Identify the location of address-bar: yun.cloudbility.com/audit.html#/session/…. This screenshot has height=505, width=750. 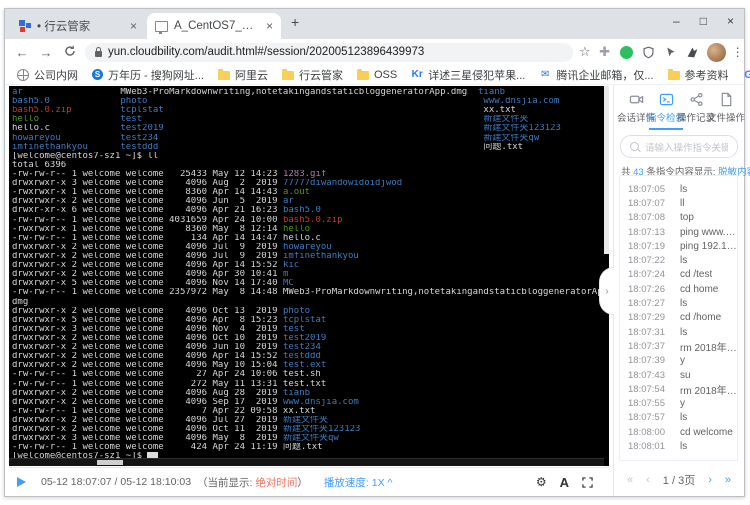
(329, 52).